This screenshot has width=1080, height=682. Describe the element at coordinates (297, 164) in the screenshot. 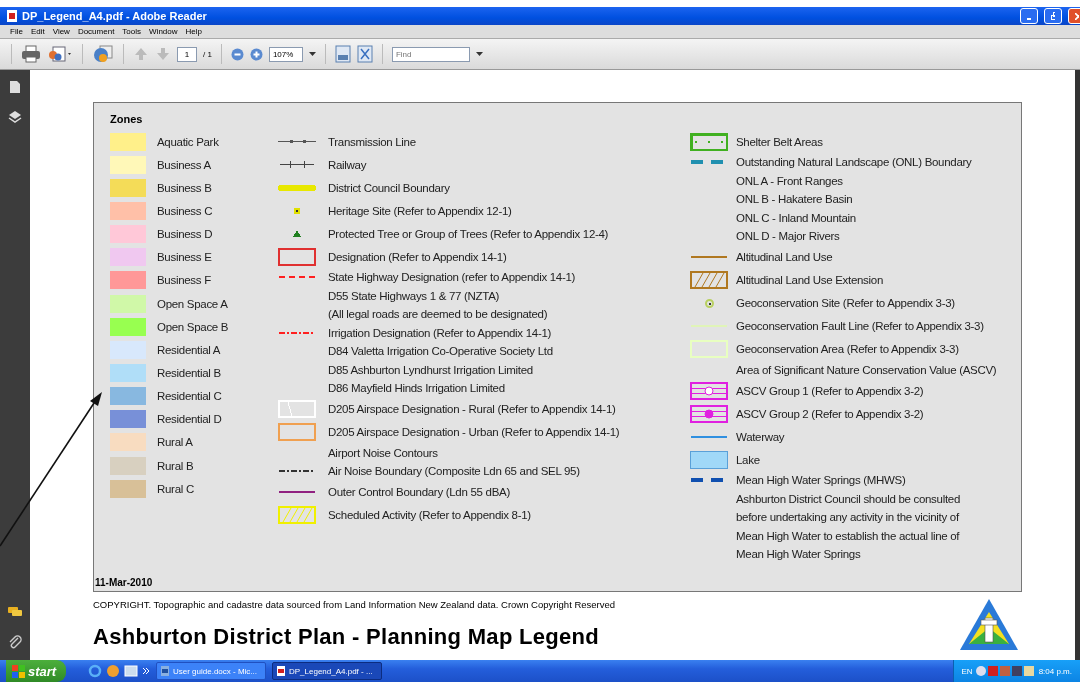

I see `railway-icon` at that location.